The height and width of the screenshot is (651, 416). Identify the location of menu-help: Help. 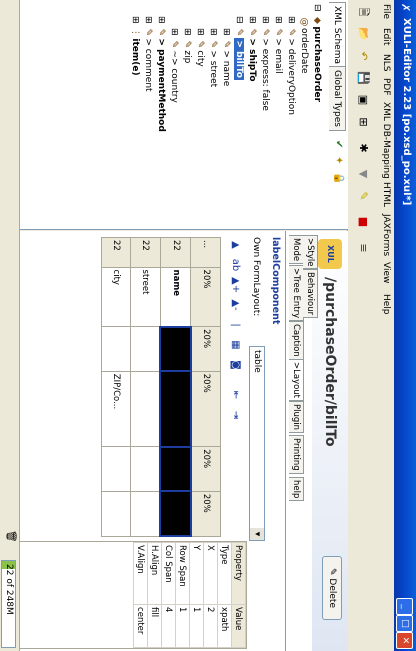
(386, 304).